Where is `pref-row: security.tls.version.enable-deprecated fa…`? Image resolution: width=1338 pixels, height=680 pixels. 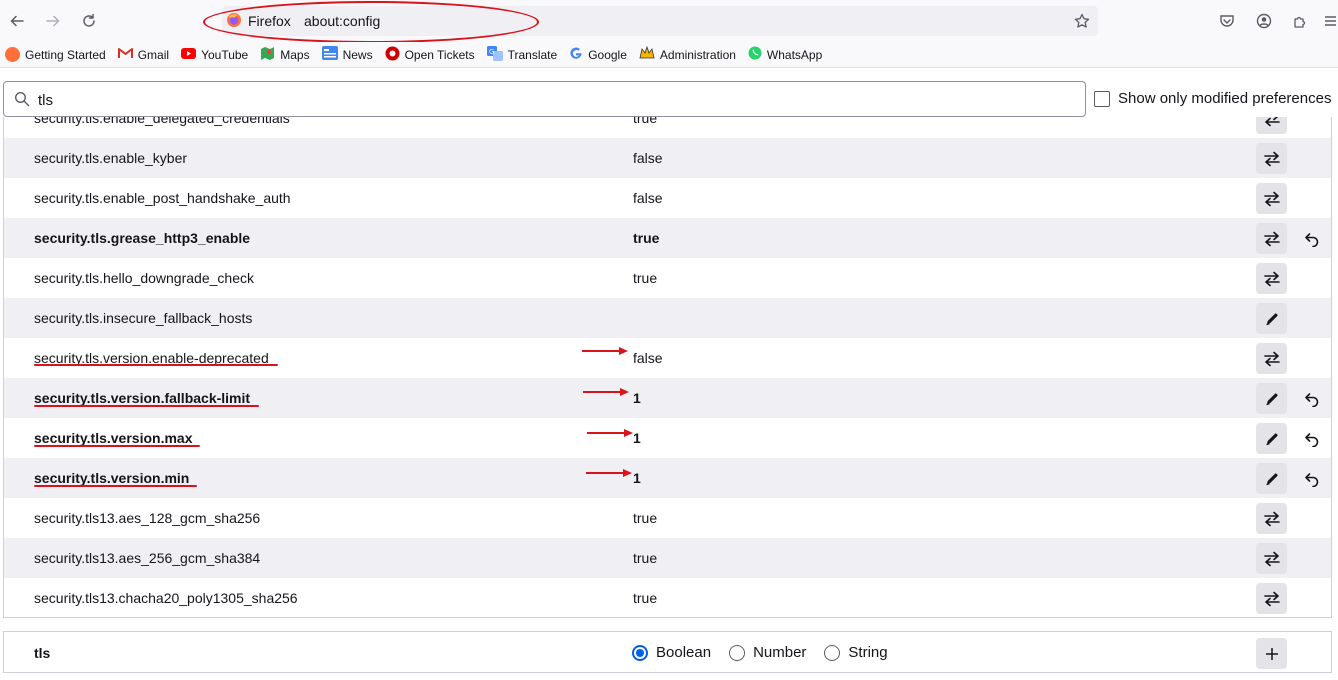
pref-row: security.tls.version.enable-deprecated fa… is located at coordinates (667, 358).